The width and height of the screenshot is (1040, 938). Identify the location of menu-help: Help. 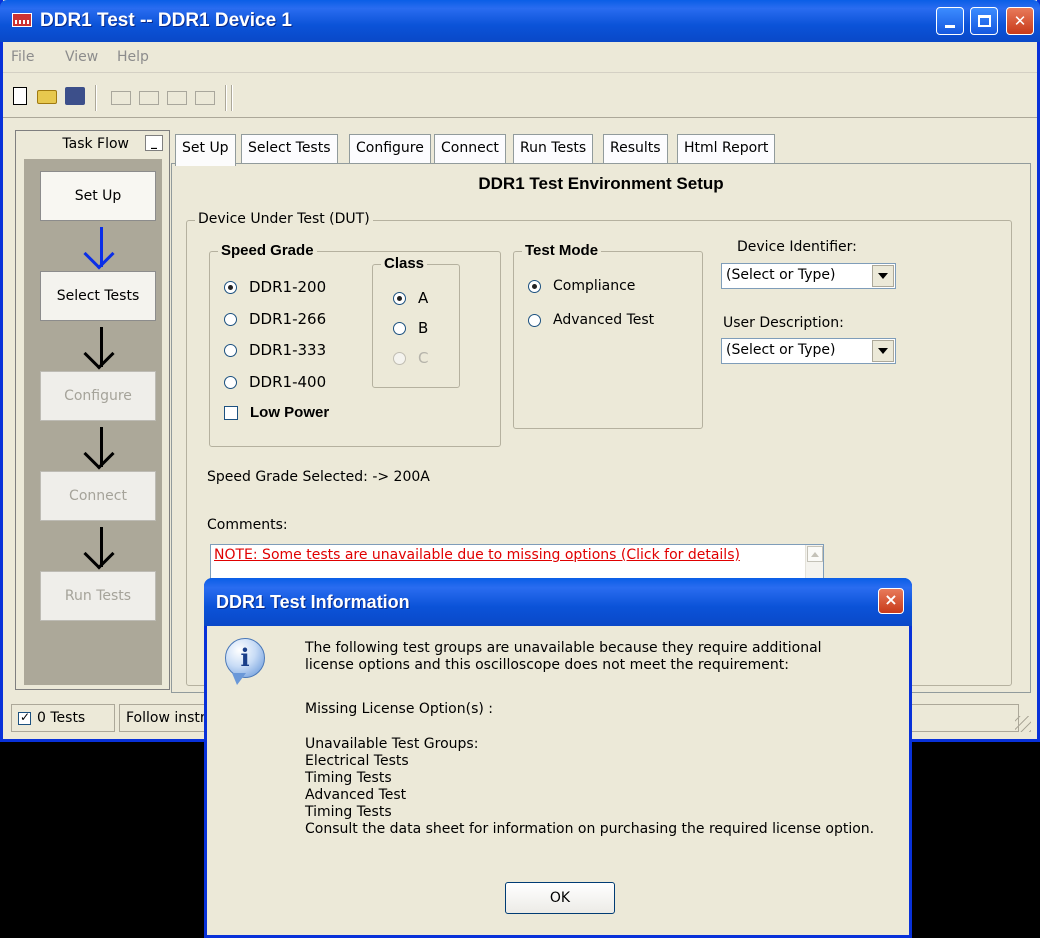
(133, 57).